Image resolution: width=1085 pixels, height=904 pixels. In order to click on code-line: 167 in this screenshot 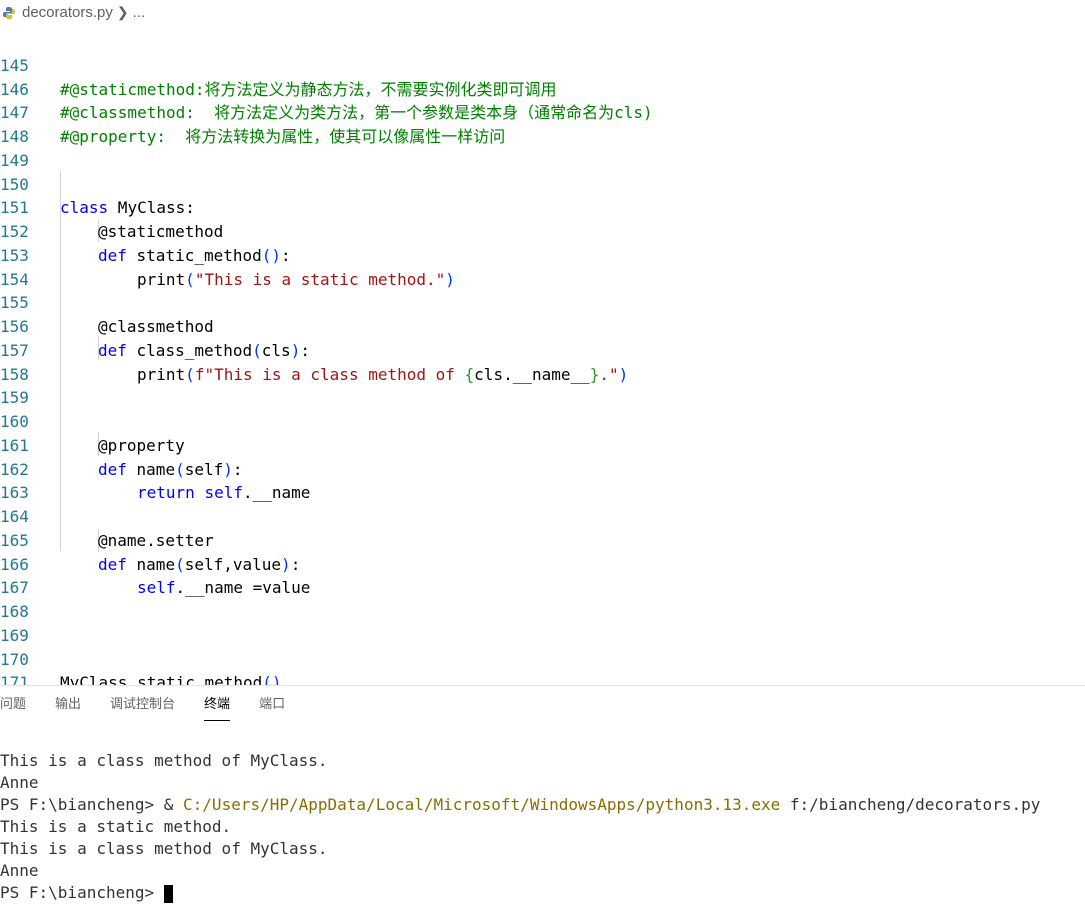, I will do `click(542, 575)`.